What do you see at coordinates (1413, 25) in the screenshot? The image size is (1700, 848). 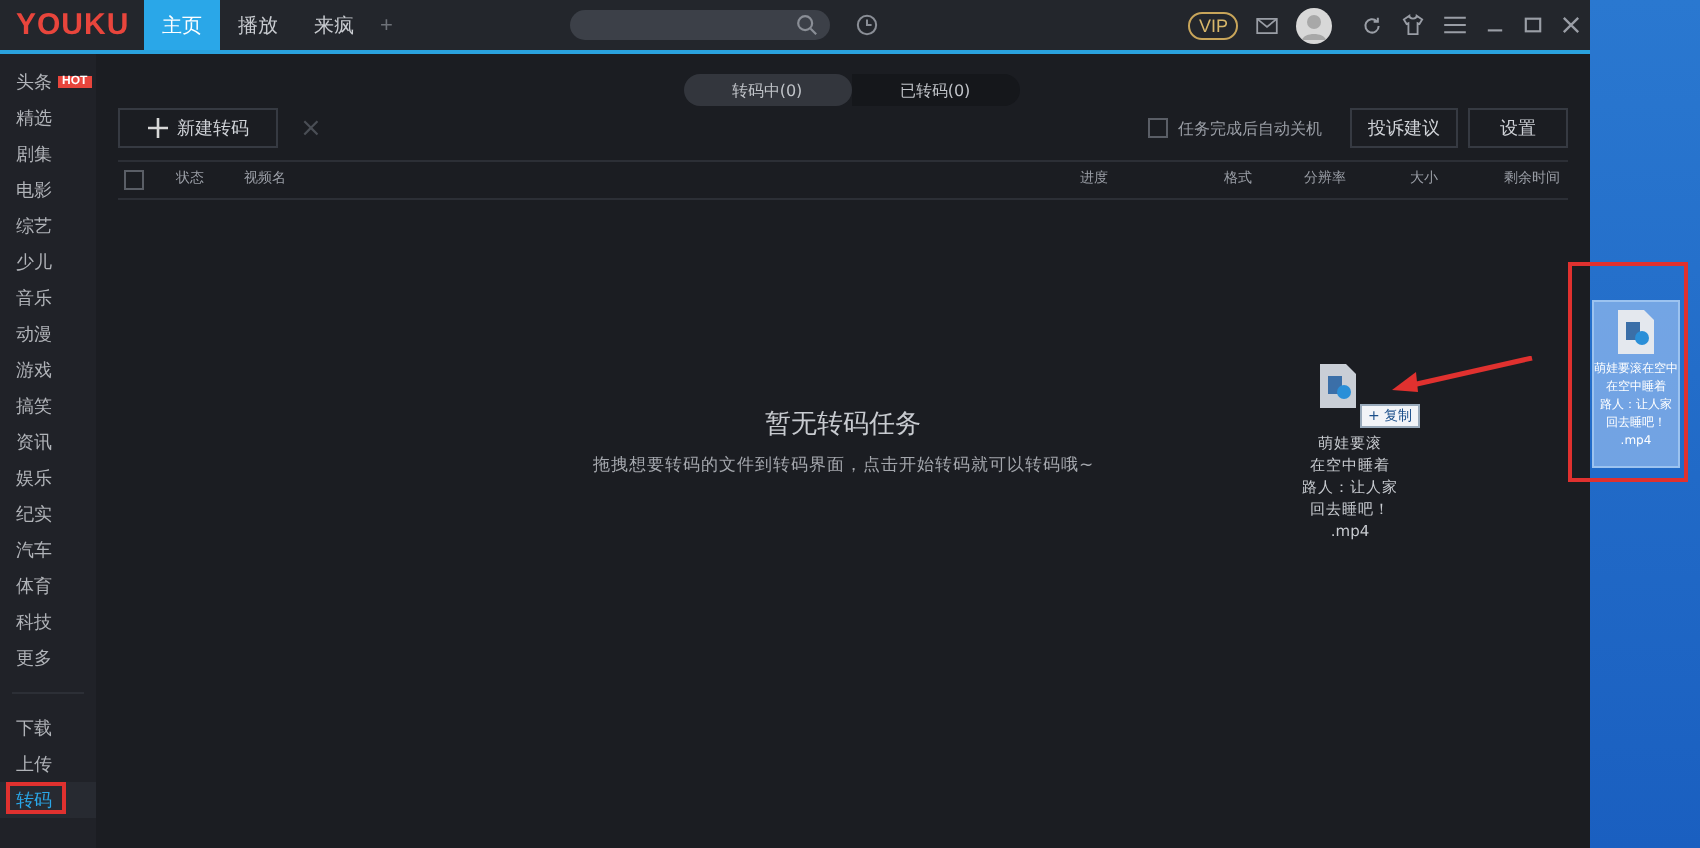 I see `shirt-icon` at bounding box center [1413, 25].